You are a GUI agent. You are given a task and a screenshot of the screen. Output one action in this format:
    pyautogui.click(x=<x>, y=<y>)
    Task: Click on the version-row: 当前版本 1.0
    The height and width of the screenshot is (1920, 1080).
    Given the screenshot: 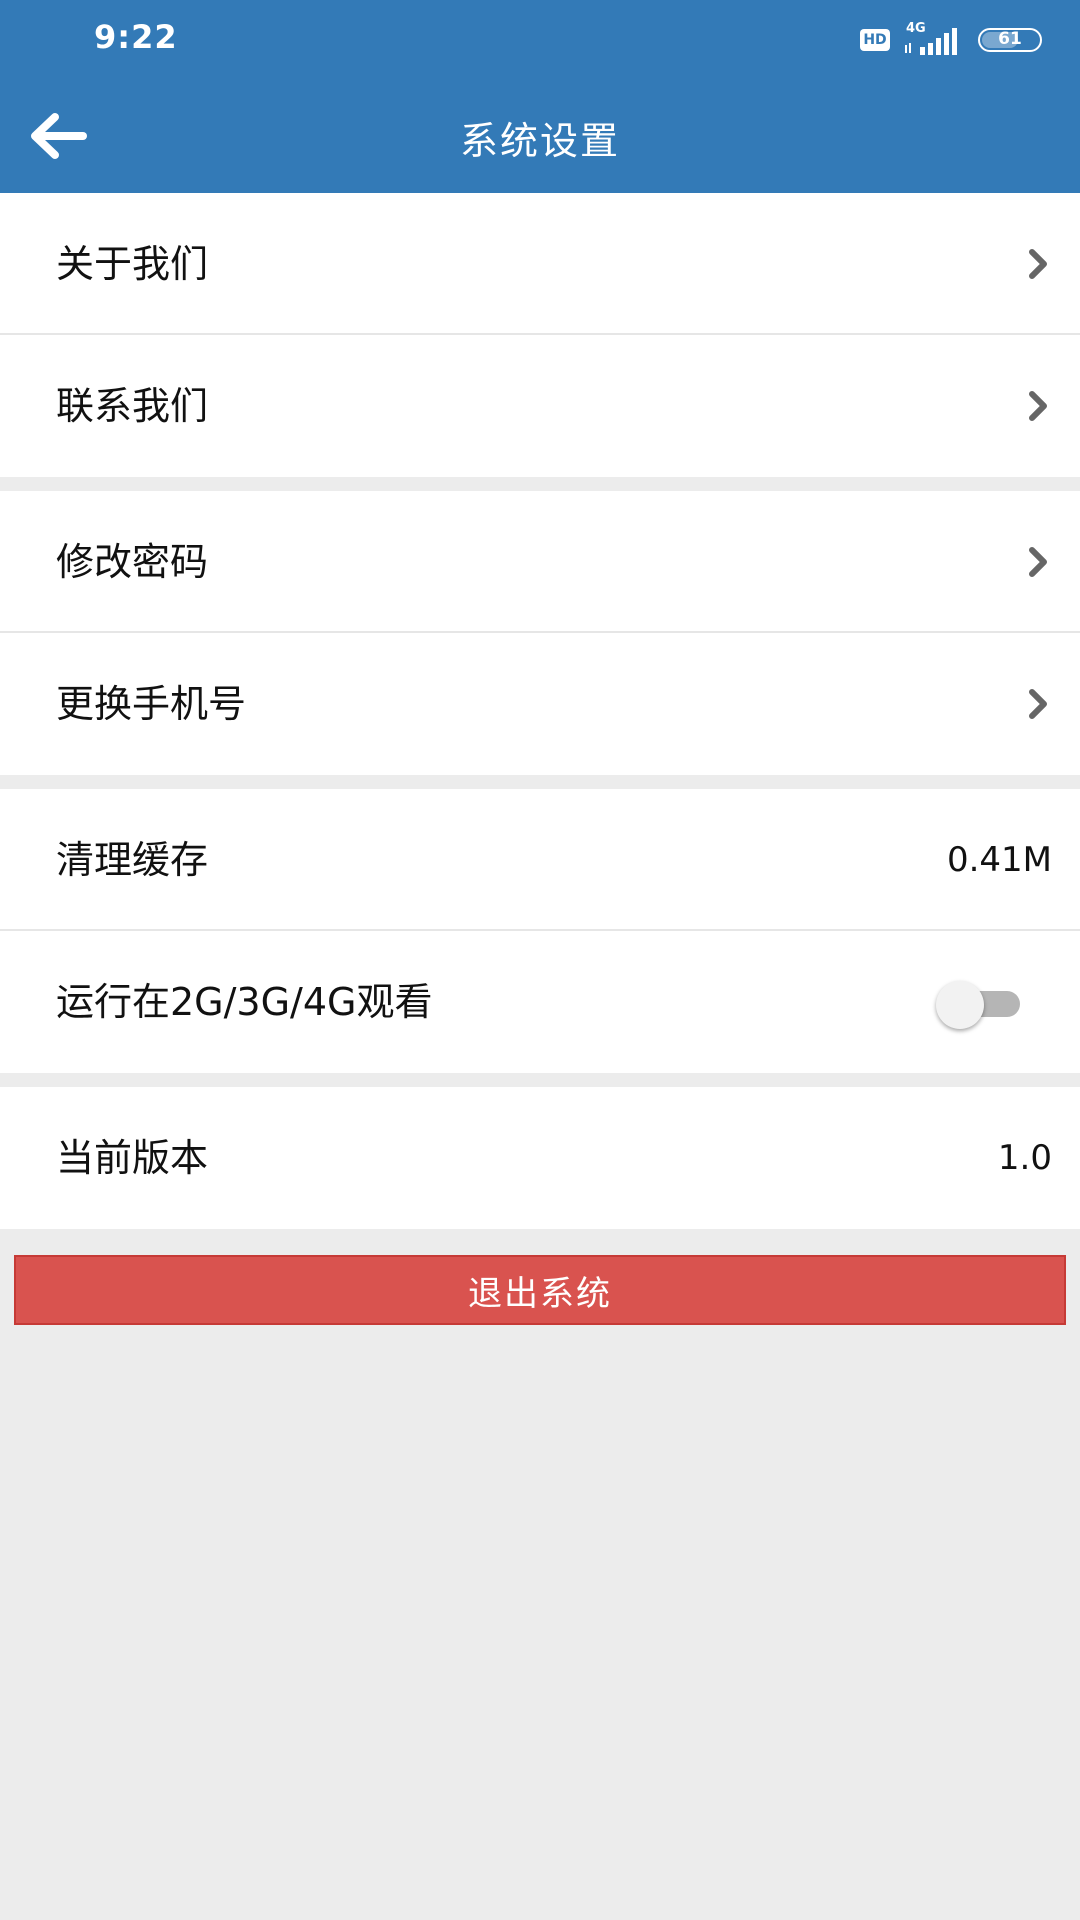 What is the action you would take?
    pyautogui.click(x=540, y=1158)
    